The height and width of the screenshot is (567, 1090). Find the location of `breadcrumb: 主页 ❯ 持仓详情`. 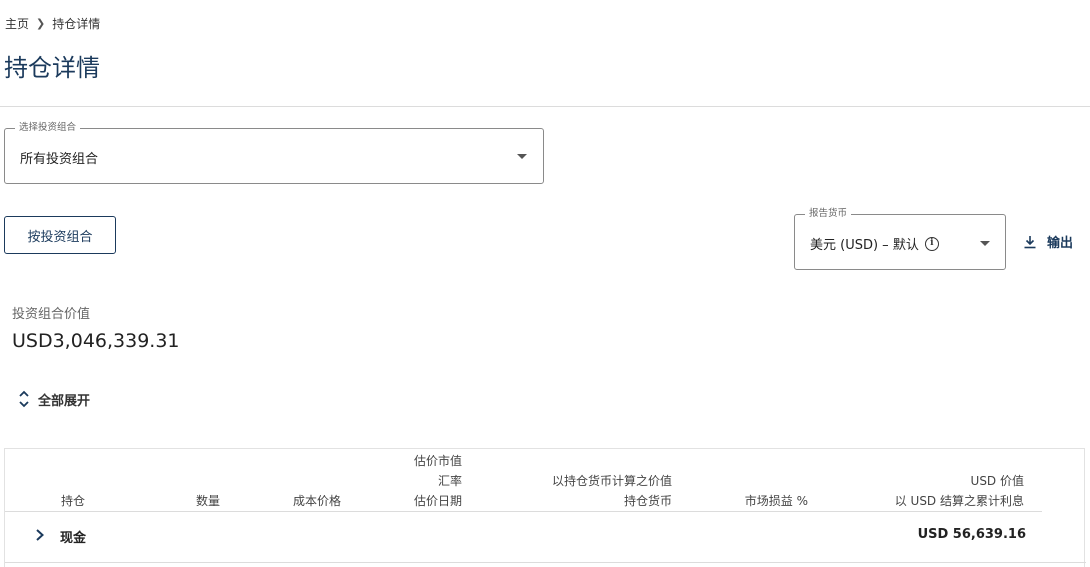

breadcrumb: 主页 ❯ 持仓详情 is located at coordinates (52, 23).